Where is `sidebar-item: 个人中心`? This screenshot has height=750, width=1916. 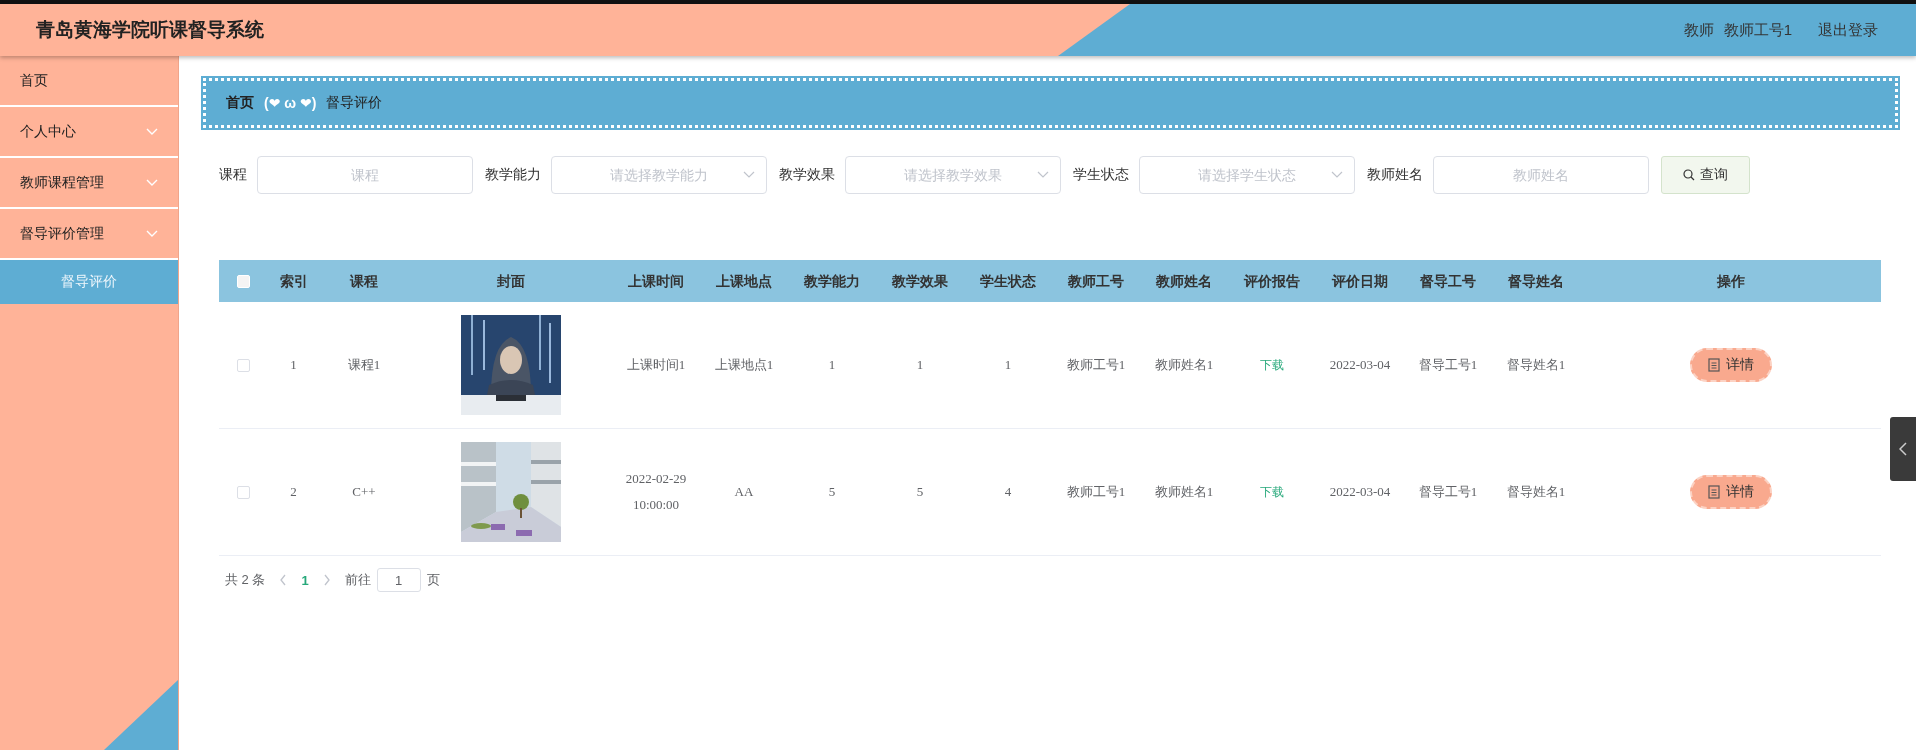 sidebar-item: 个人中心 is located at coordinates (89, 132).